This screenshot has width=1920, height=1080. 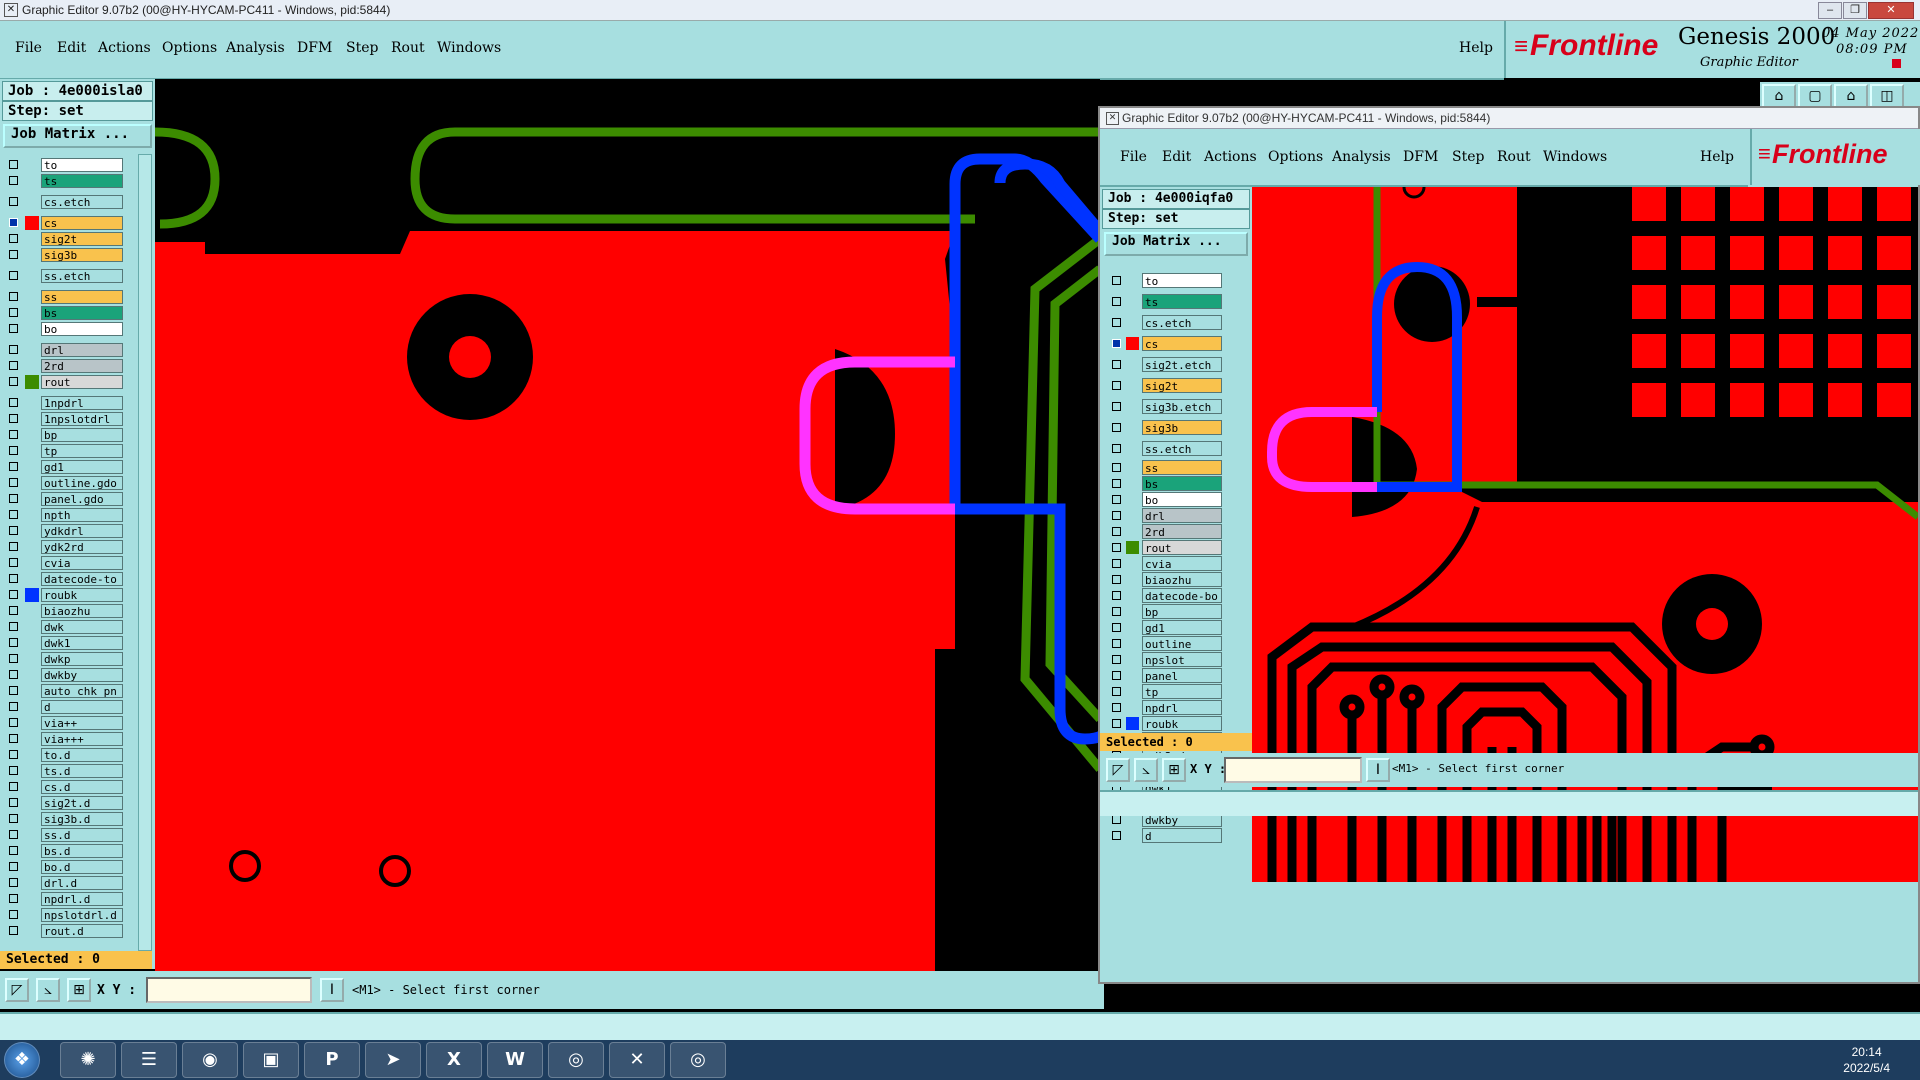 I want to click on genesis-icon: ✕, so click(x=637, y=1060).